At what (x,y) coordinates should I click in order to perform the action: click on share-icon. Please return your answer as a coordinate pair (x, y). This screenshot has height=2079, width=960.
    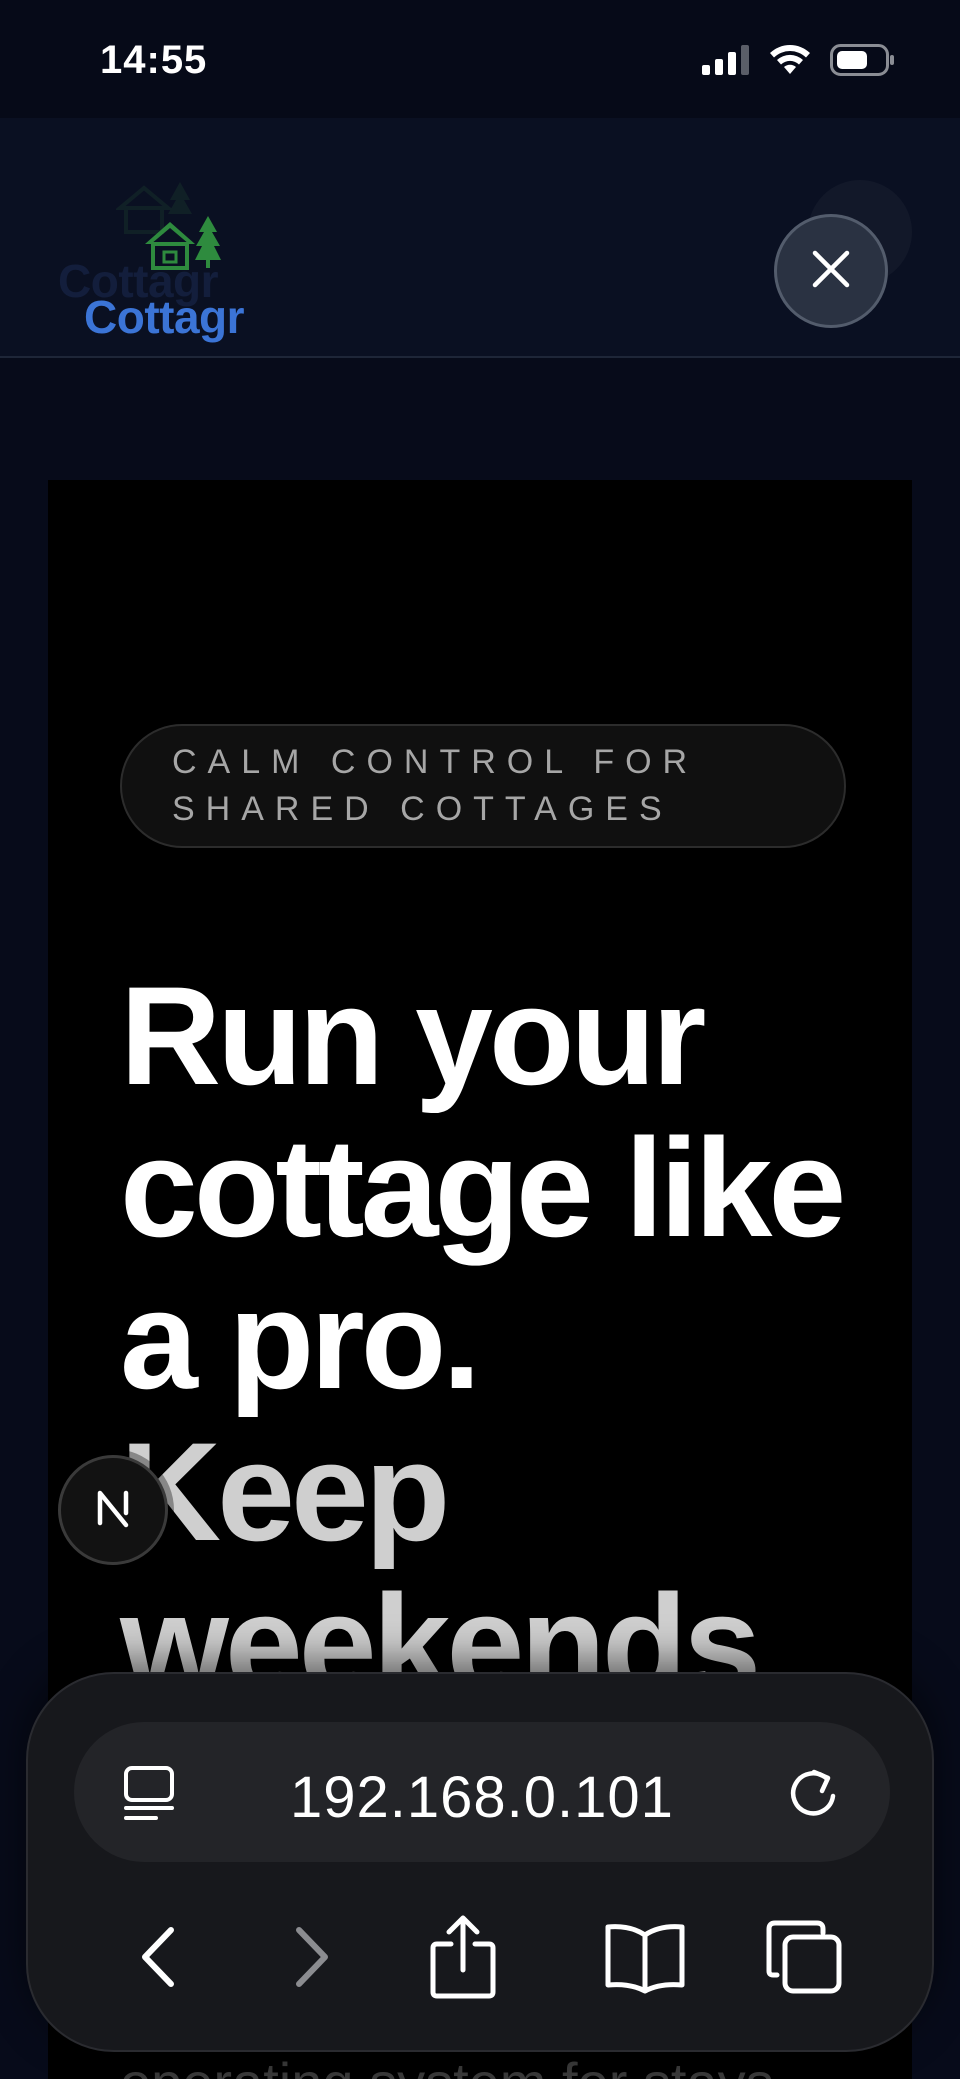
    Looking at the image, I should click on (463, 1959).